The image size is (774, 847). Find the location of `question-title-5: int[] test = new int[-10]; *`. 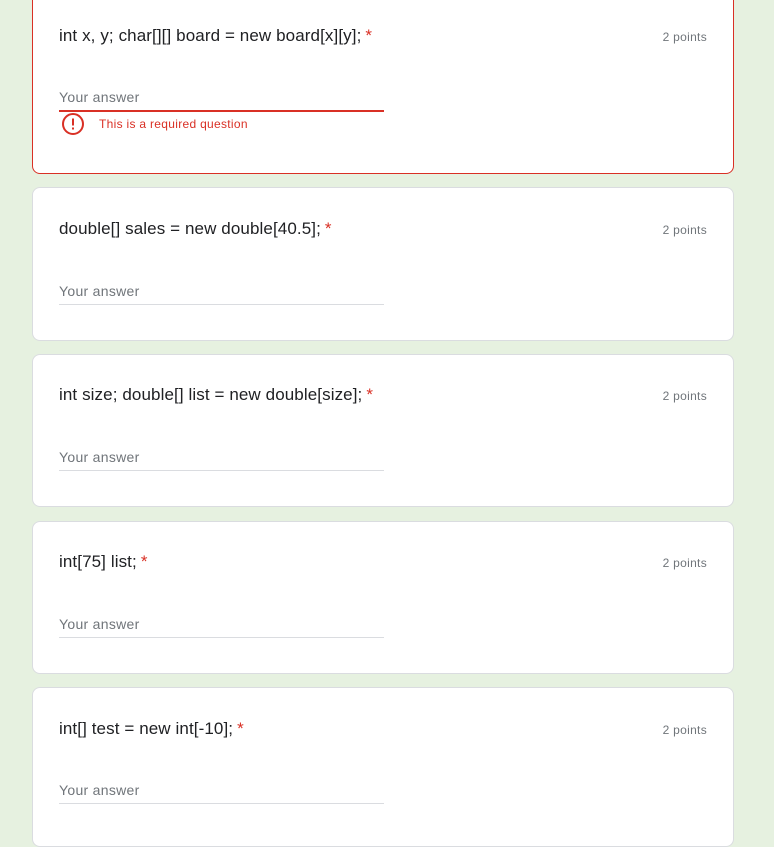

question-title-5: int[] test = new int[-10]; * is located at coordinates (151, 729).